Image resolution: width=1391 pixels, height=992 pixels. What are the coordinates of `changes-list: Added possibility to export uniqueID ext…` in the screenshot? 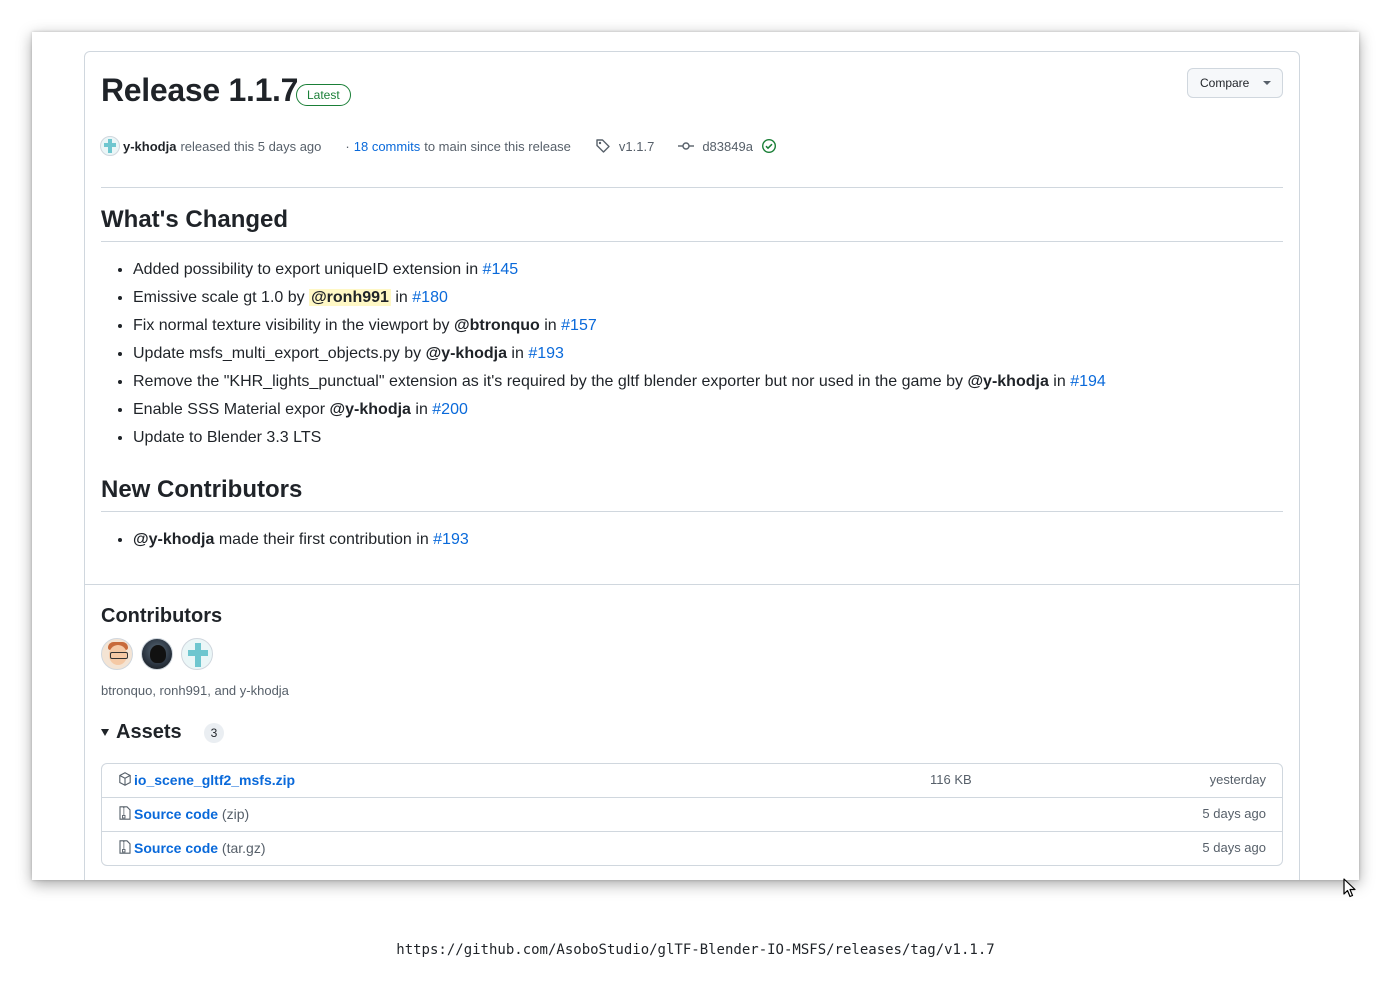 It's located at (603, 354).